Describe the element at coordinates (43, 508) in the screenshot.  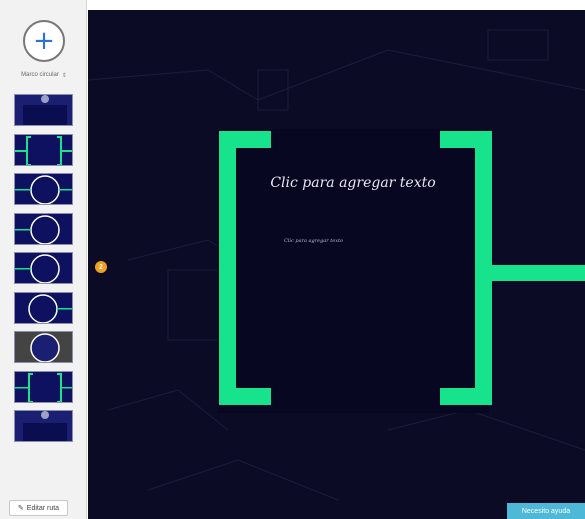
I see `edit-path-label: Editar ruta` at that location.